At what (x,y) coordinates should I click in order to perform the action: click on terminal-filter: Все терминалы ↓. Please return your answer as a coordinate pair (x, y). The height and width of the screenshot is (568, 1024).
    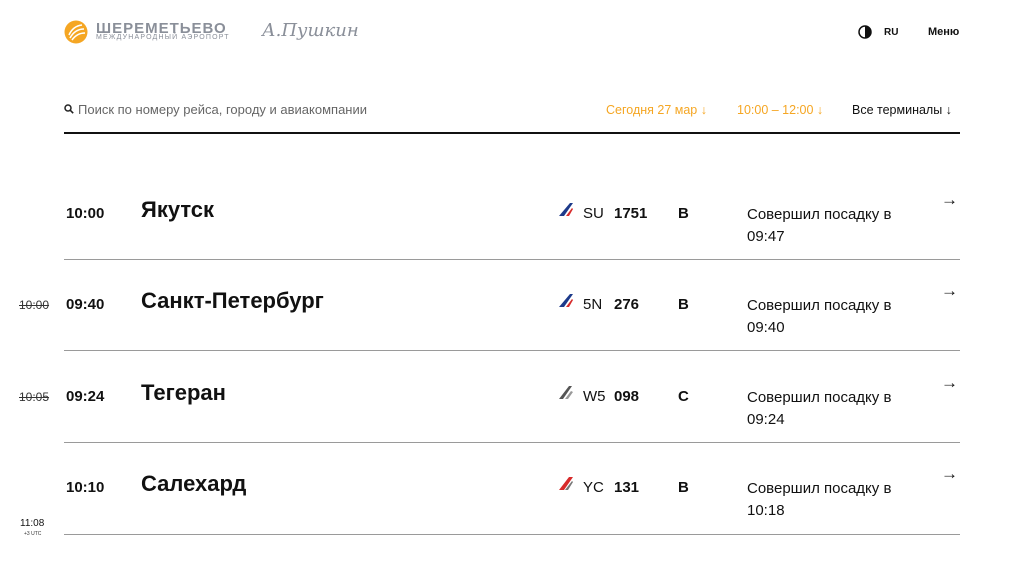
    Looking at the image, I should click on (902, 110).